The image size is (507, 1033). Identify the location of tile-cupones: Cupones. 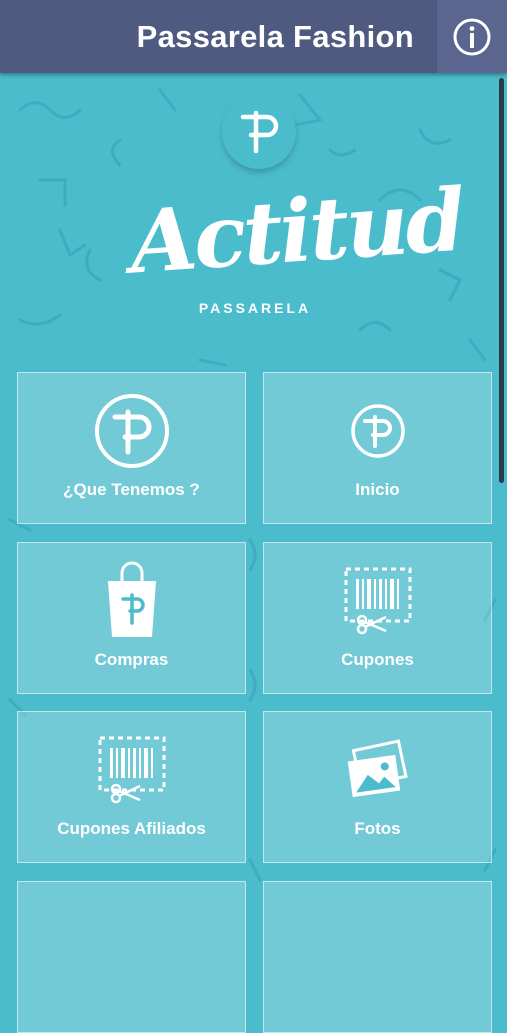
(377, 618).